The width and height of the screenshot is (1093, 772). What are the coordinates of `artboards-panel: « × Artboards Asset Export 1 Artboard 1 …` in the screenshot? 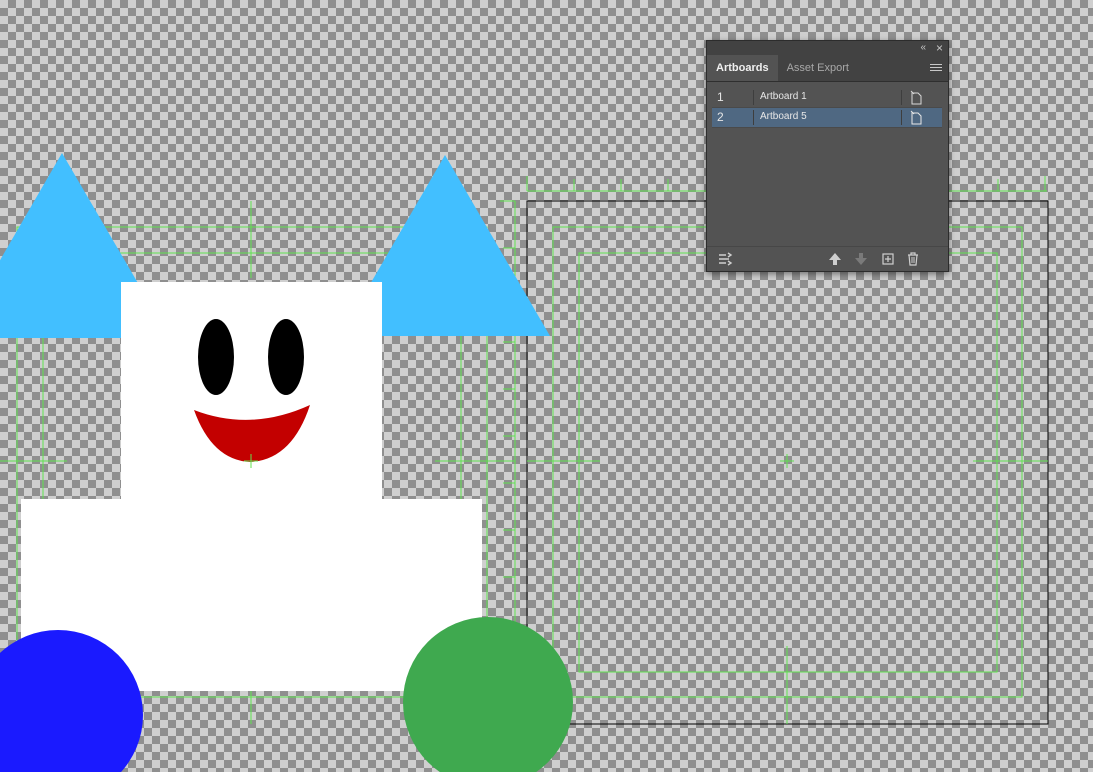 It's located at (827, 156).